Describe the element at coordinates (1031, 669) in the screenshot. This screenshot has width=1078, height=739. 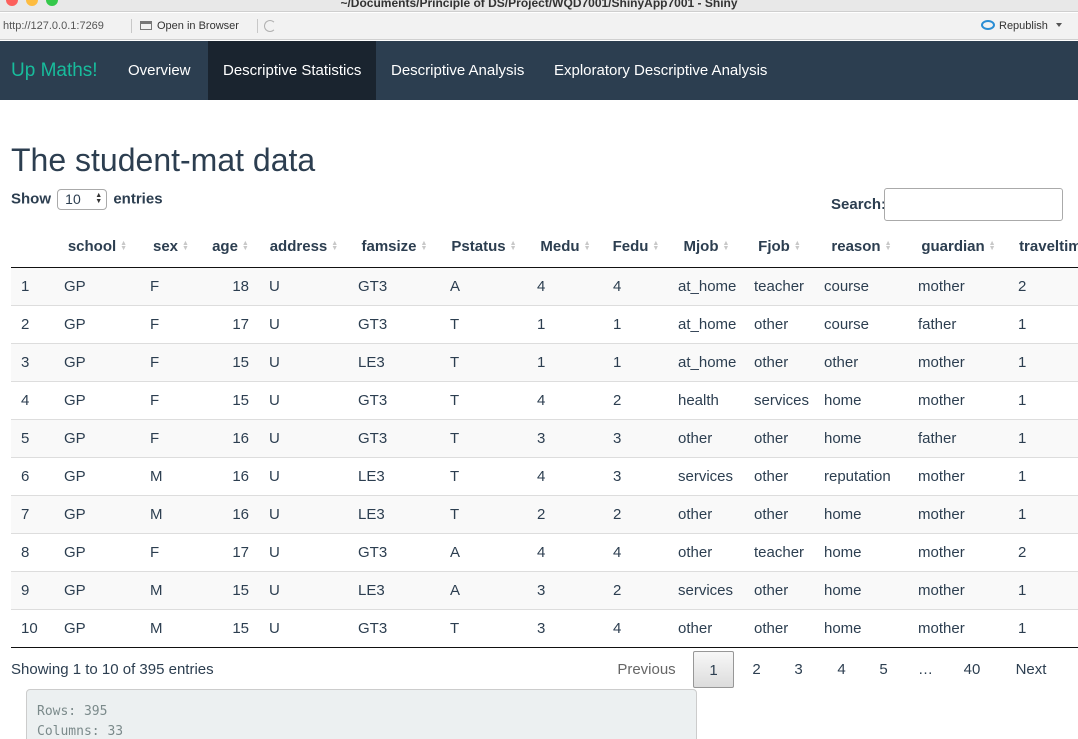
I see `next-page-button: Next` at that location.